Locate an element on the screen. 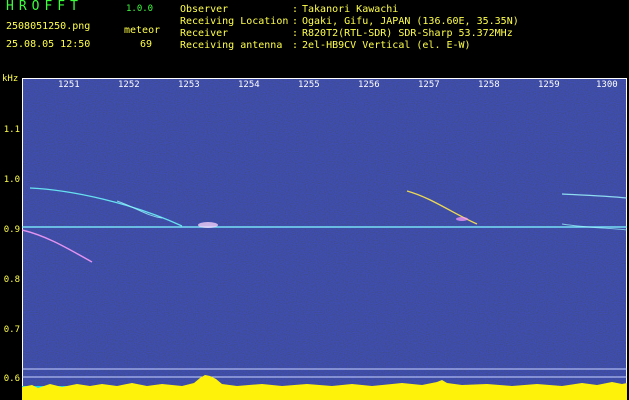  file-name: 2508051250.png is located at coordinates (48, 26).